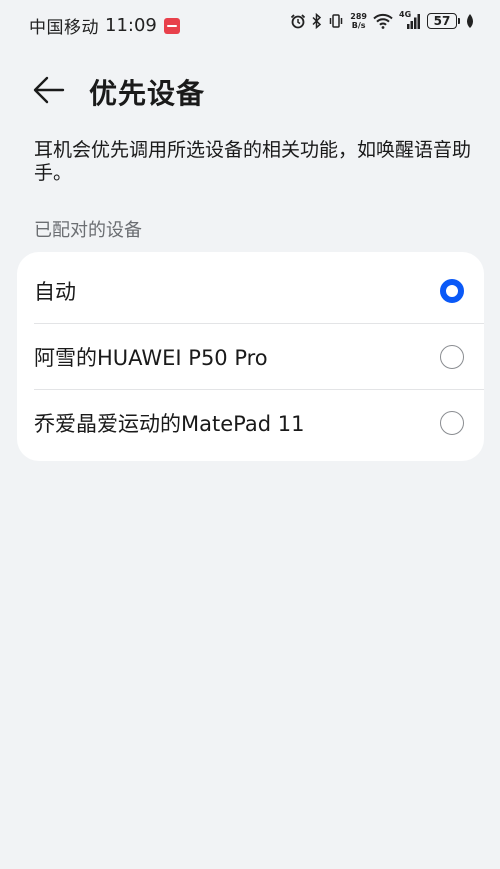  What do you see at coordinates (169, 424) in the screenshot?
I see `device-option-label: 乔爱晶爱运动的MatePad 11` at bounding box center [169, 424].